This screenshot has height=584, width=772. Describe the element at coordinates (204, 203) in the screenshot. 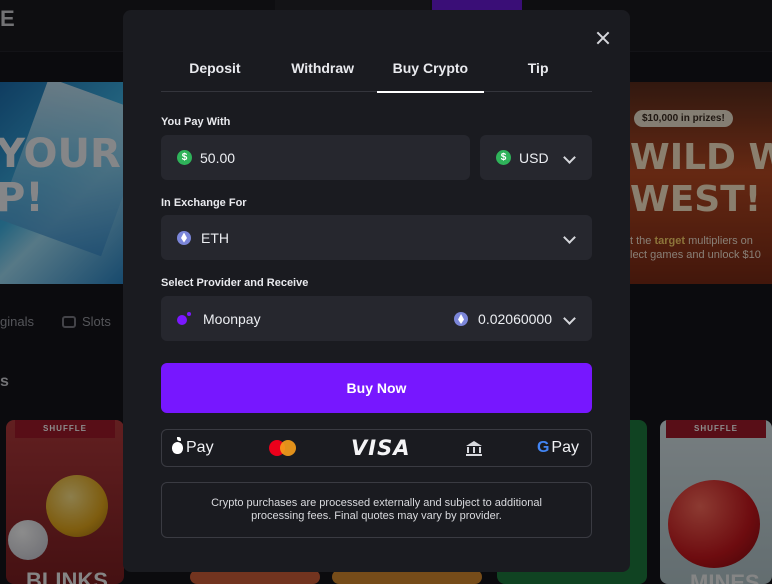

I see `exchange-for-label: In Exchange For` at that location.